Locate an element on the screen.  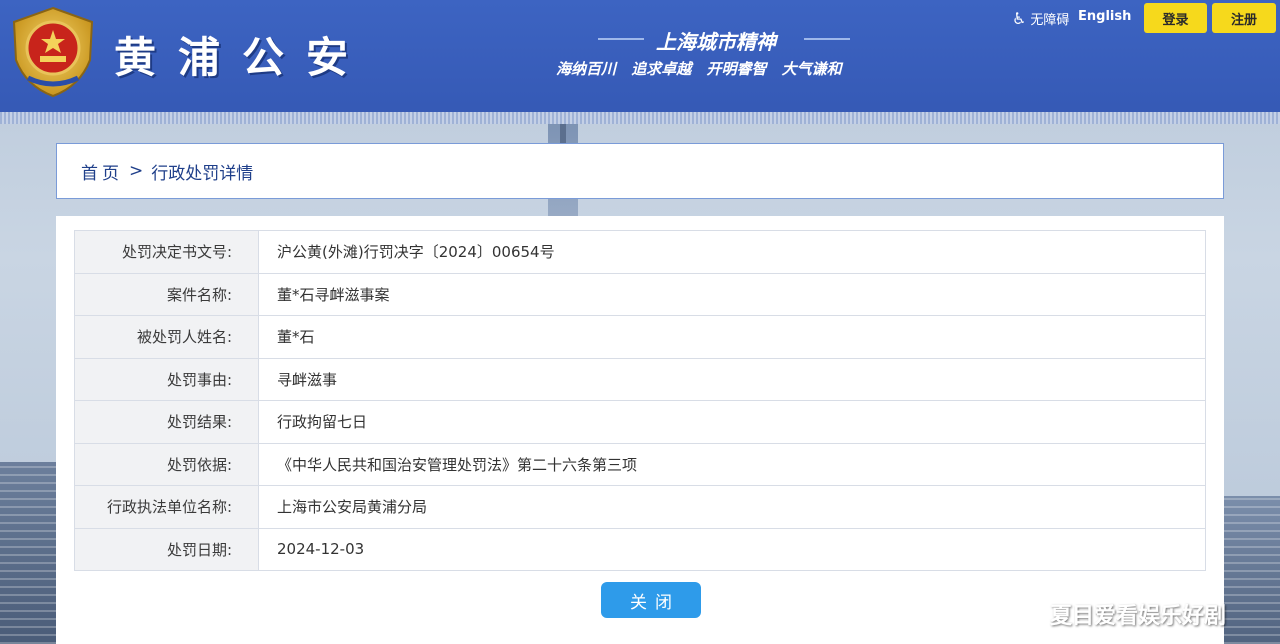
table-row: 案件名称: 董*石寻衅滋事案 is located at coordinates (640, 294).